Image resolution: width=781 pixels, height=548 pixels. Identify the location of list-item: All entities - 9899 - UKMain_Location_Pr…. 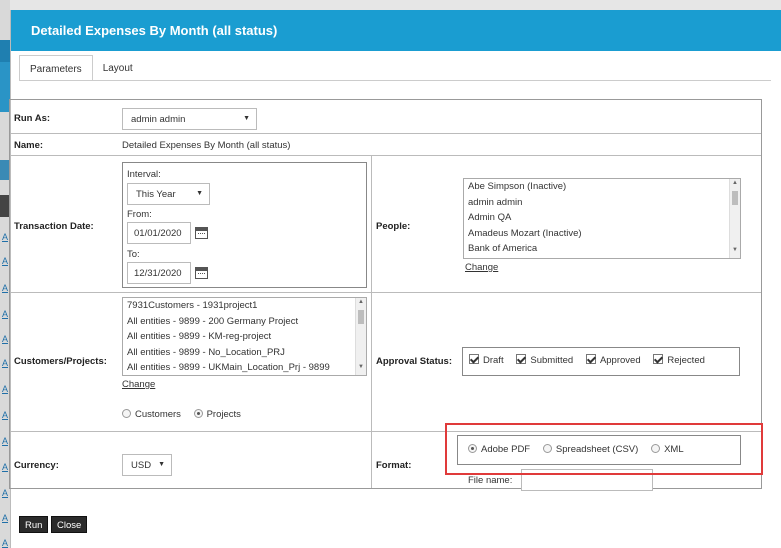
(244, 367).